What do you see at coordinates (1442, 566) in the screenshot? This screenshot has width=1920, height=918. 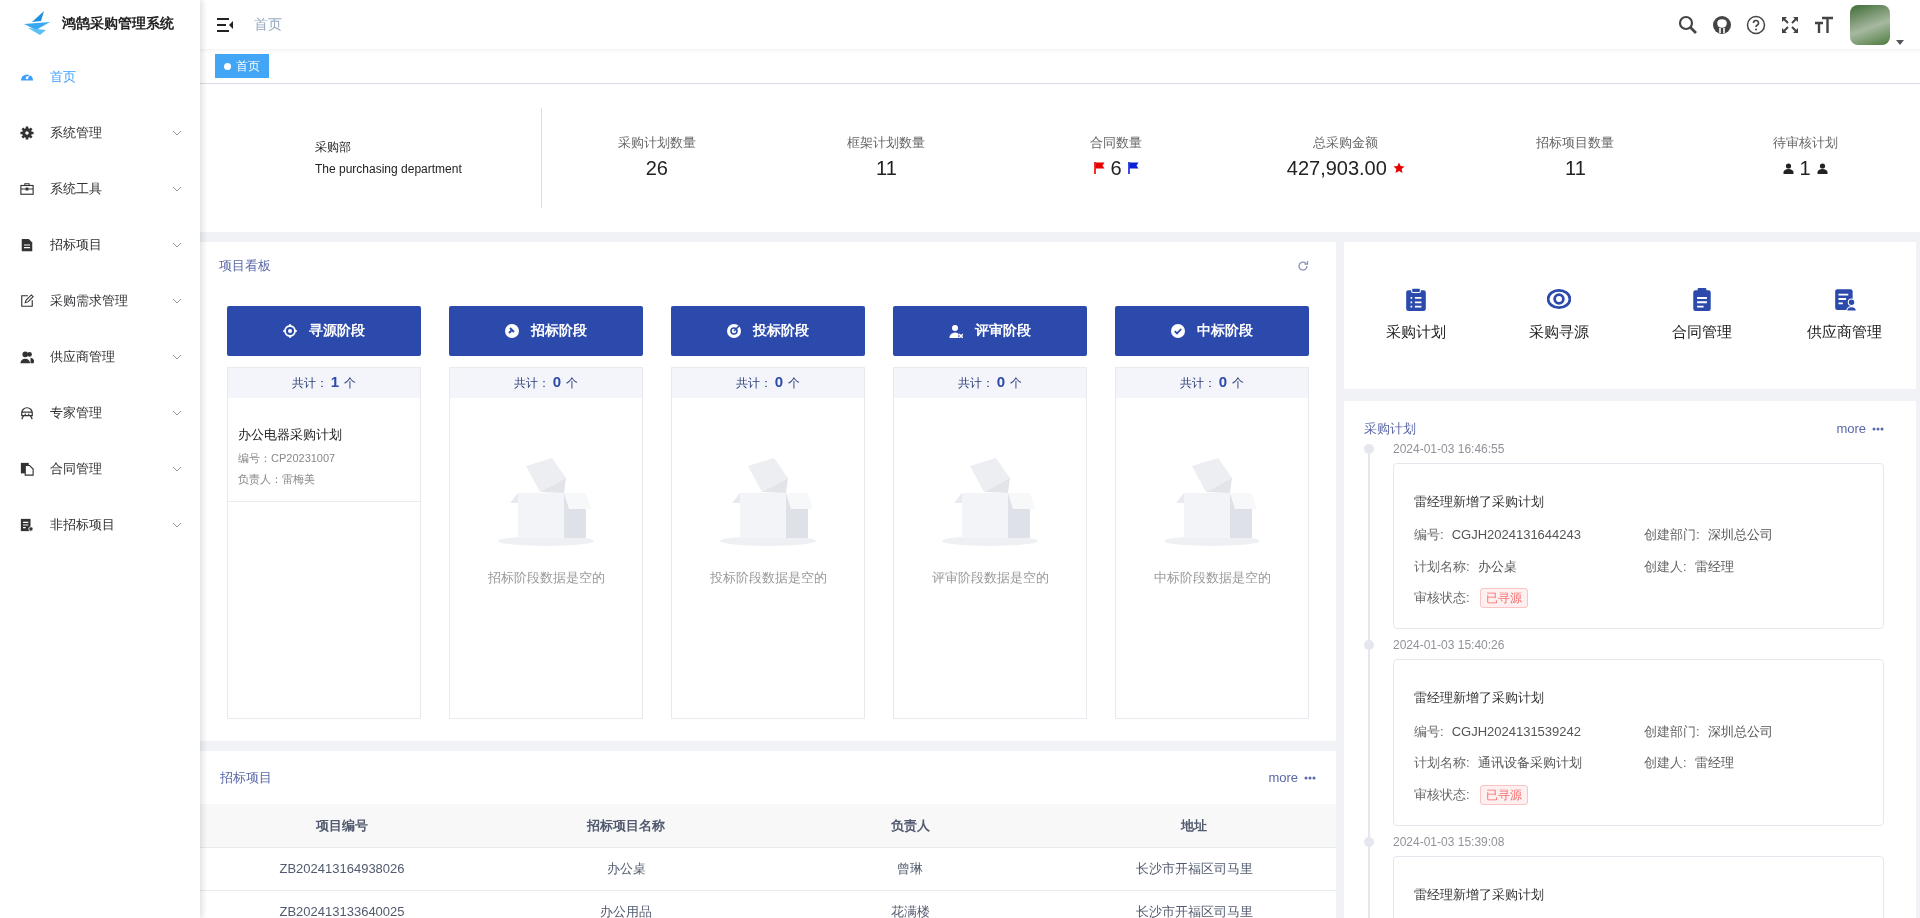 I see `field-label: 计划名称:` at bounding box center [1442, 566].